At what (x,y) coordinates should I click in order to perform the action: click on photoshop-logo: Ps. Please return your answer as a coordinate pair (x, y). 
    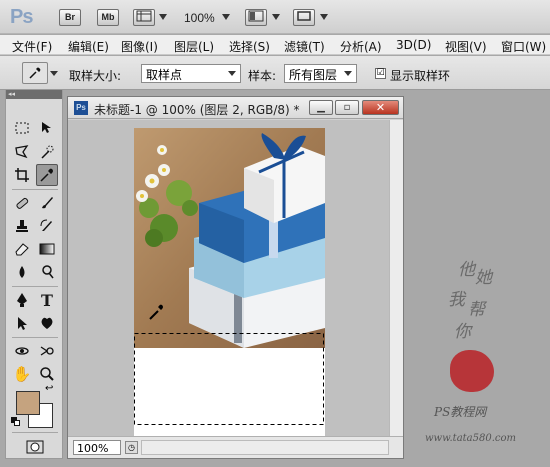
    Looking at the image, I should click on (21, 17).